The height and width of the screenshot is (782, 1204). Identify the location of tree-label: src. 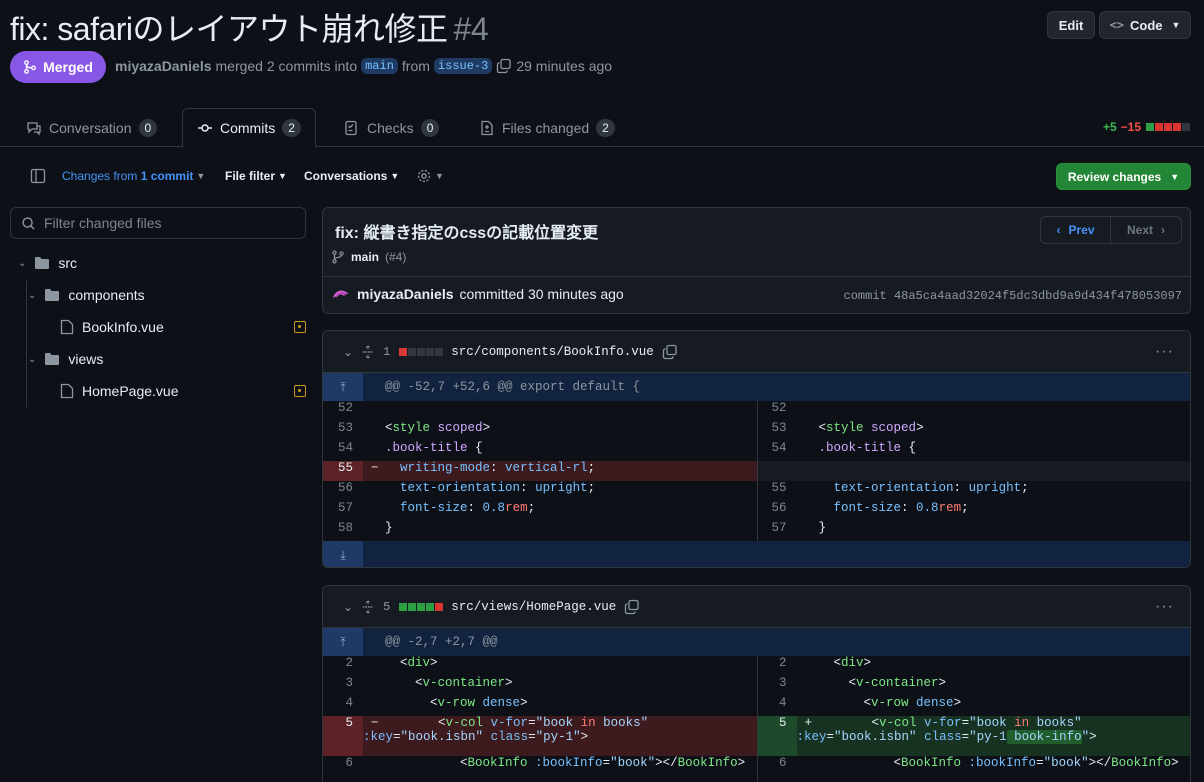
(68, 263).